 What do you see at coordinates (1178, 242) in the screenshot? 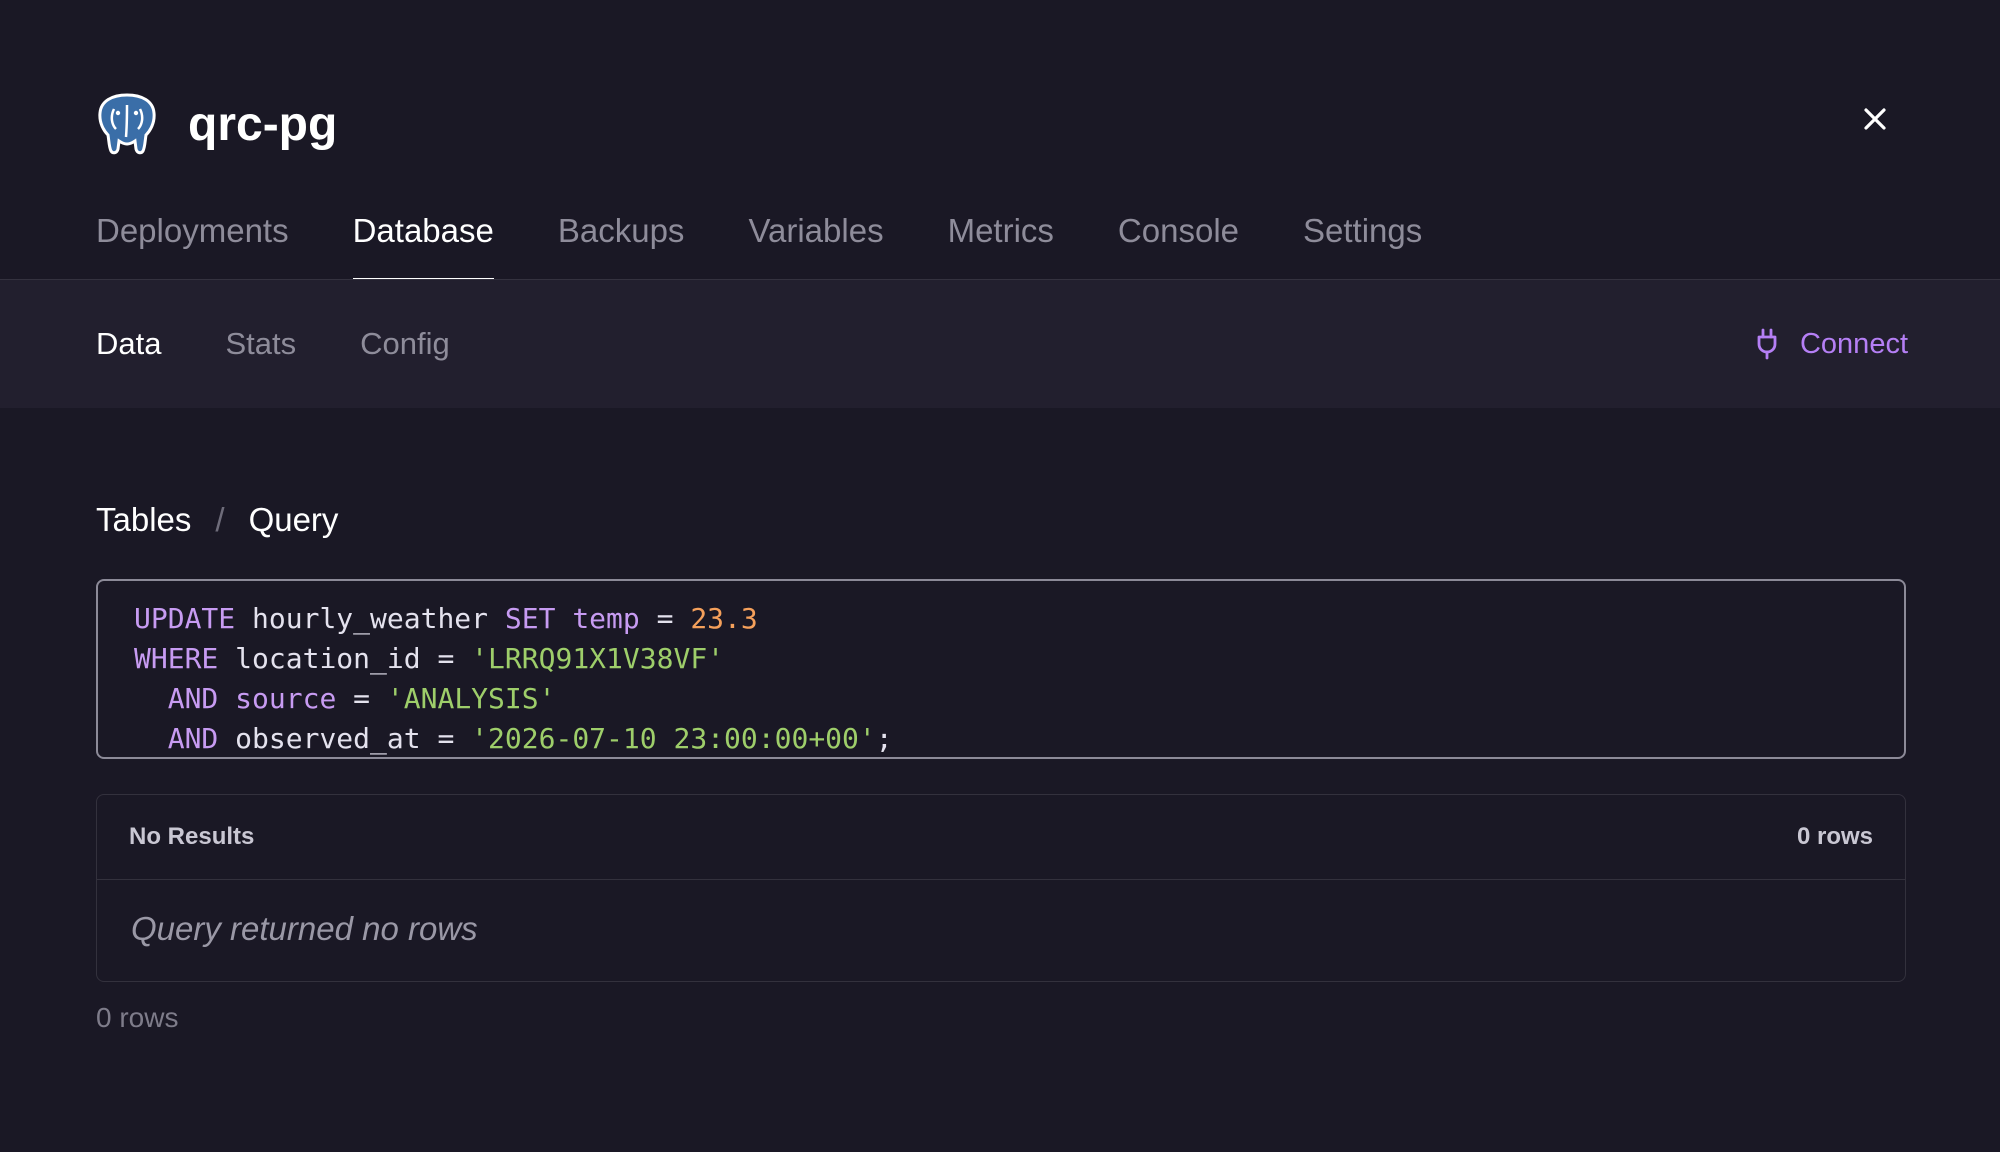
I see `tab-console: Console` at bounding box center [1178, 242].